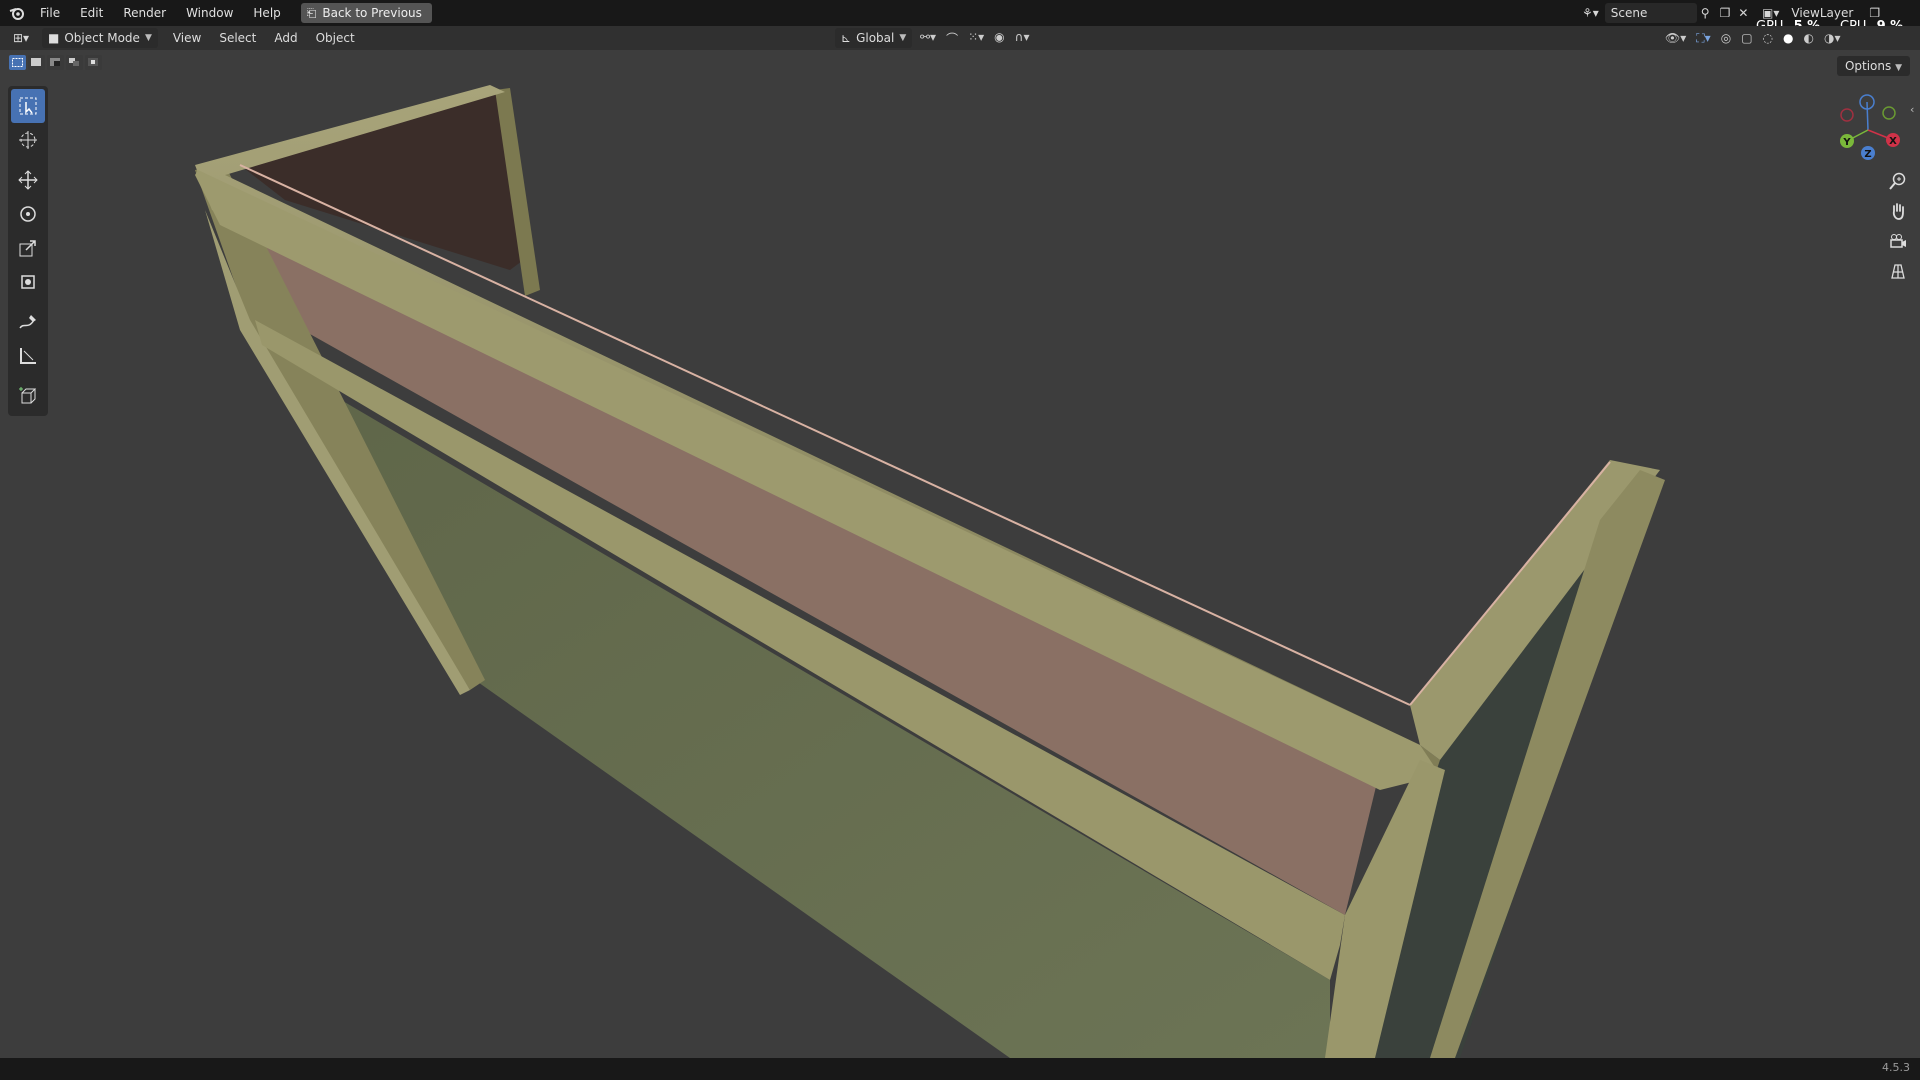 The image size is (1920, 1080). What do you see at coordinates (999, 38) in the screenshot?
I see `proportional-edit-icon: ◉` at bounding box center [999, 38].